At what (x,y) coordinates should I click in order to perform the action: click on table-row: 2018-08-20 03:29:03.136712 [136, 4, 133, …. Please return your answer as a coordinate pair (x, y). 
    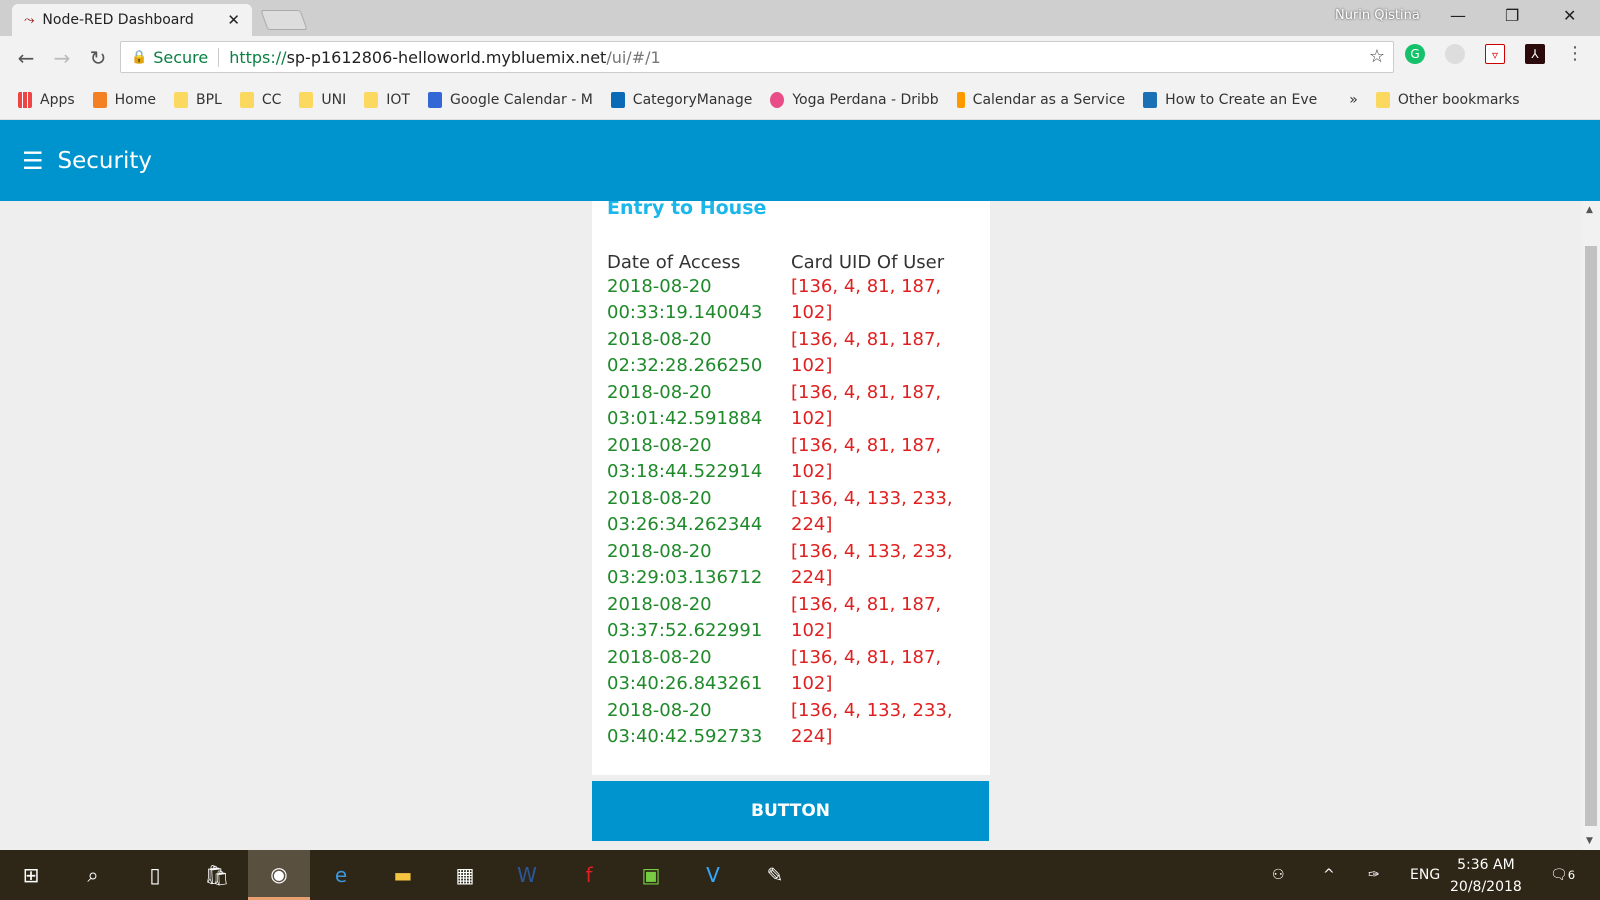
    Looking at the image, I should click on (791, 564).